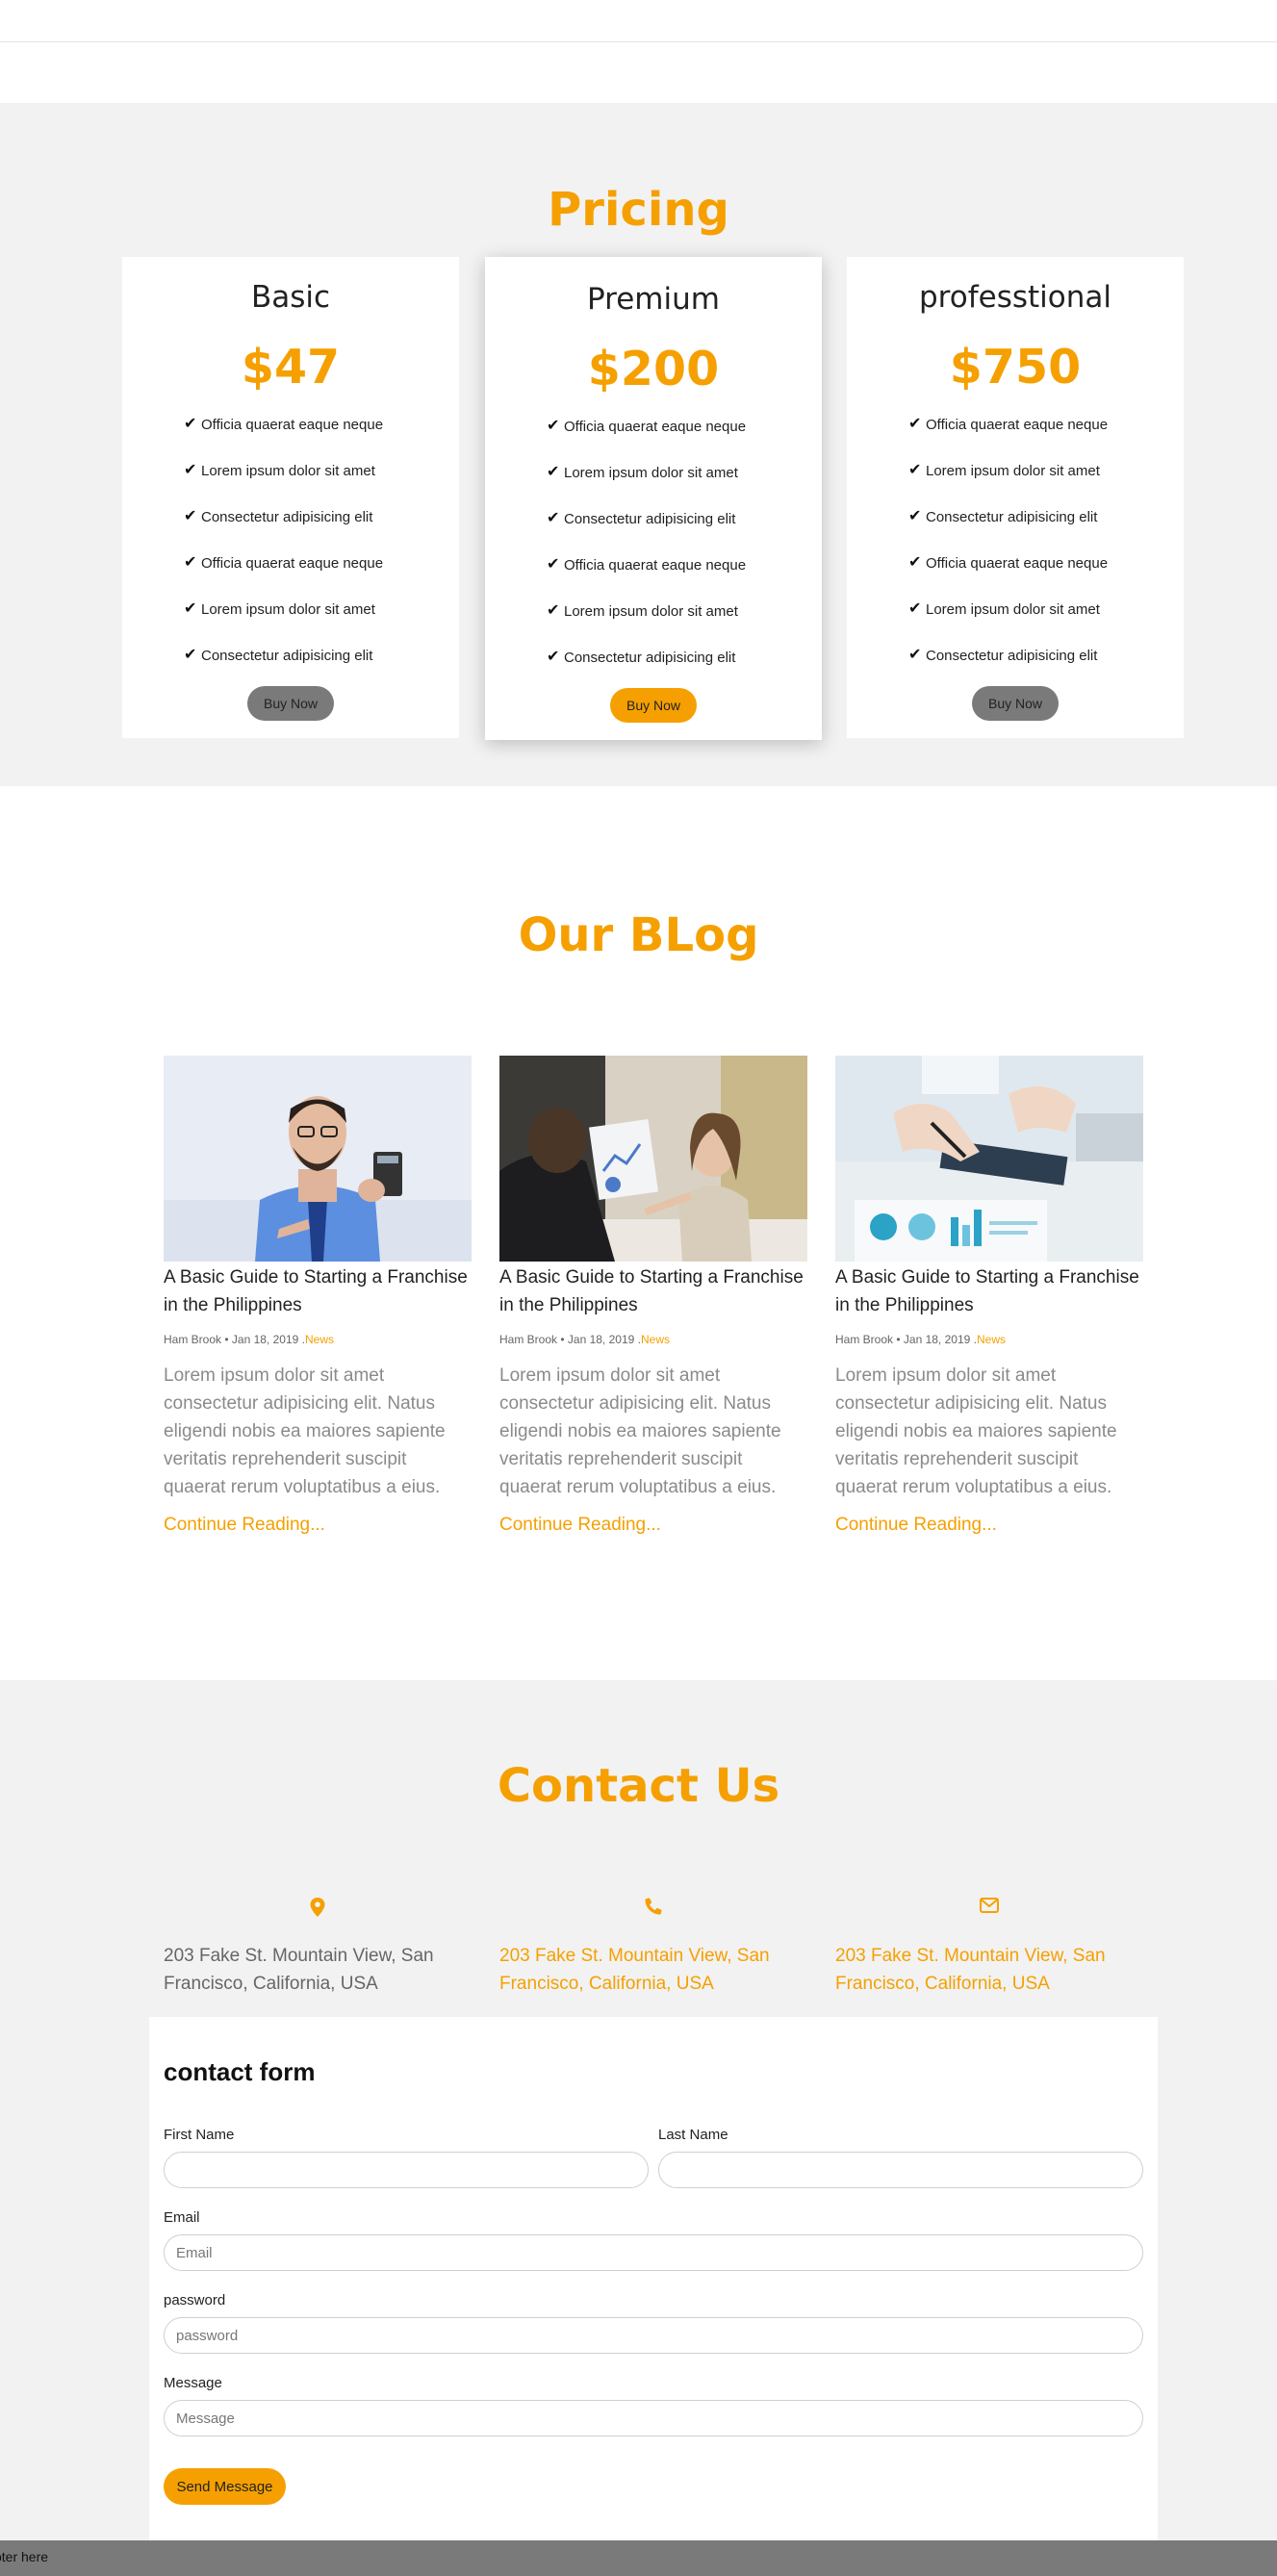 This screenshot has width=1277, height=2576. I want to click on plan-name: Basic, so click(290, 297).